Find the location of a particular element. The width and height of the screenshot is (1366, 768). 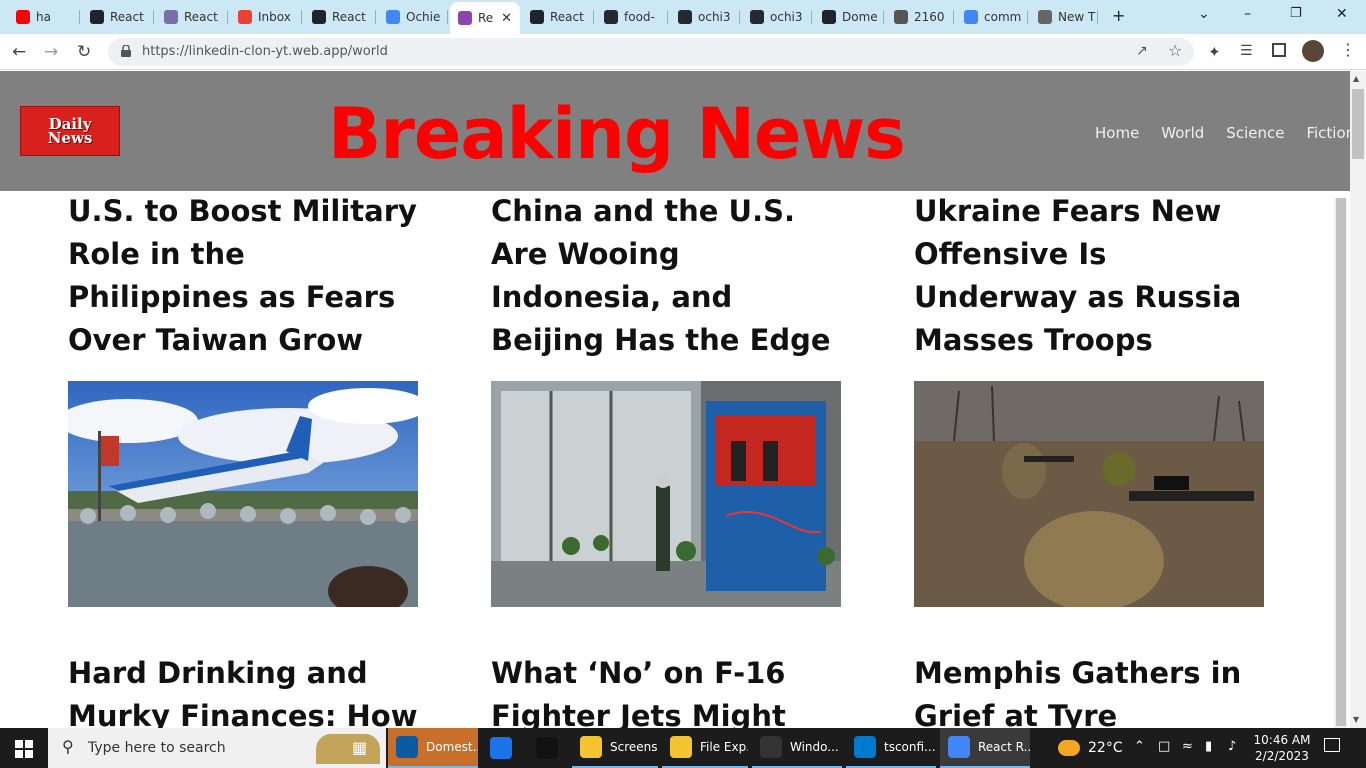

inner-scrollbar-thumb is located at coordinates (1341, 462).